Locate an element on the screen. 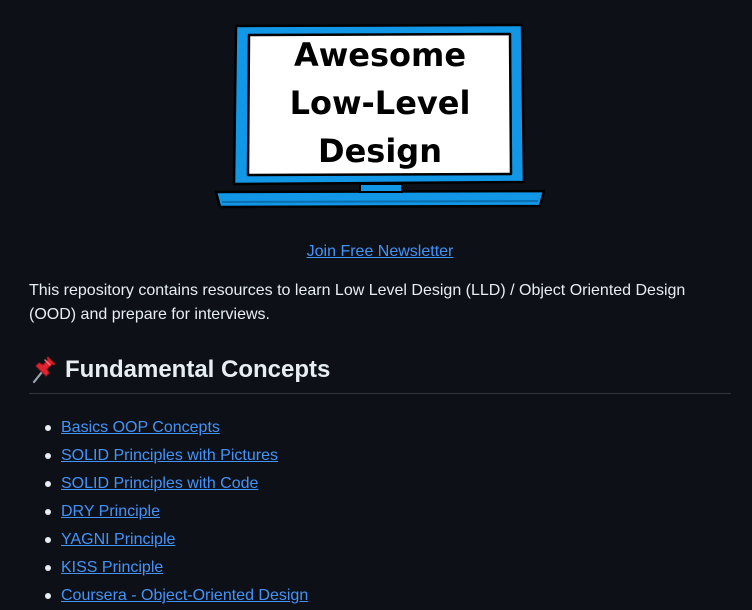 The image size is (752, 610). pushpin-icon is located at coordinates (44, 370).